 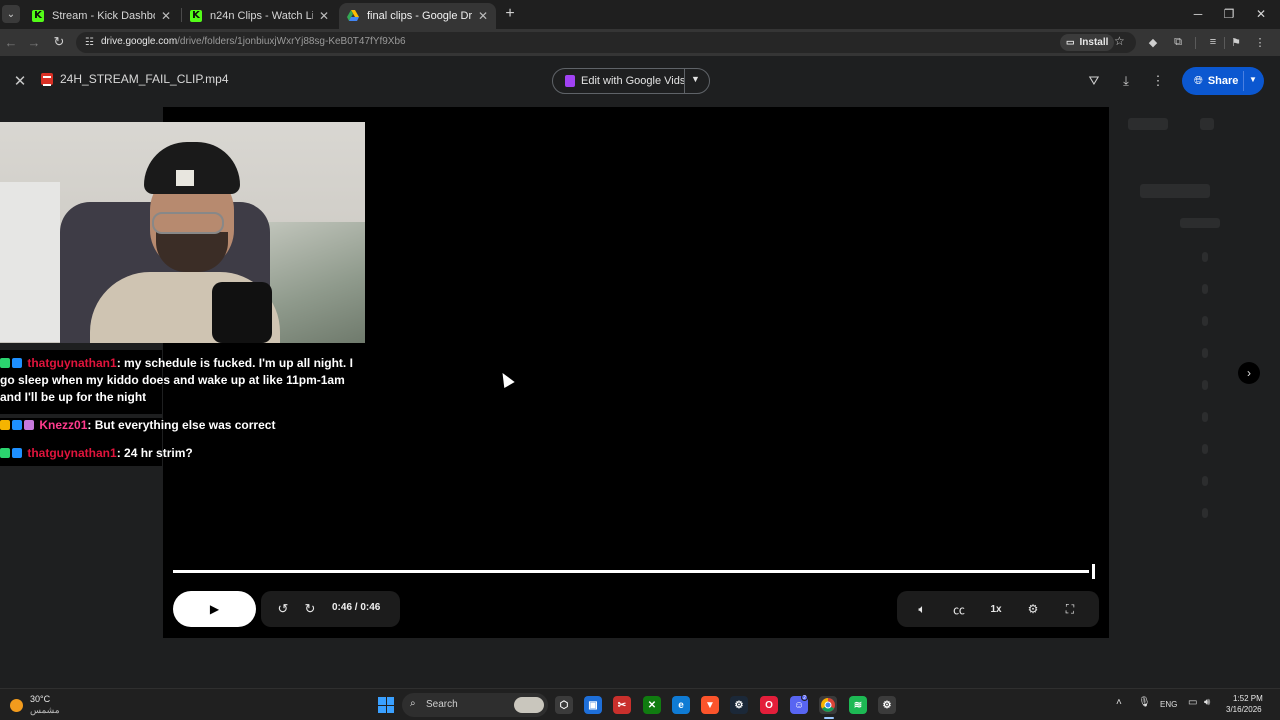 What do you see at coordinates (1213, 42) in the screenshot?
I see `reading-list-icon: ≡` at bounding box center [1213, 42].